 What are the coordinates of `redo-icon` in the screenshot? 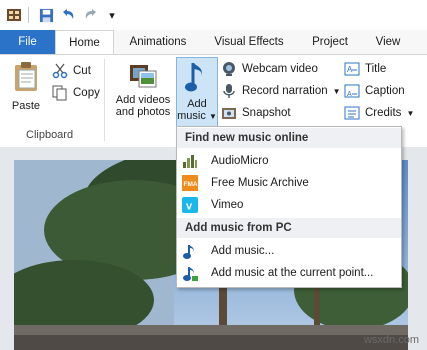 It's located at (91, 15).